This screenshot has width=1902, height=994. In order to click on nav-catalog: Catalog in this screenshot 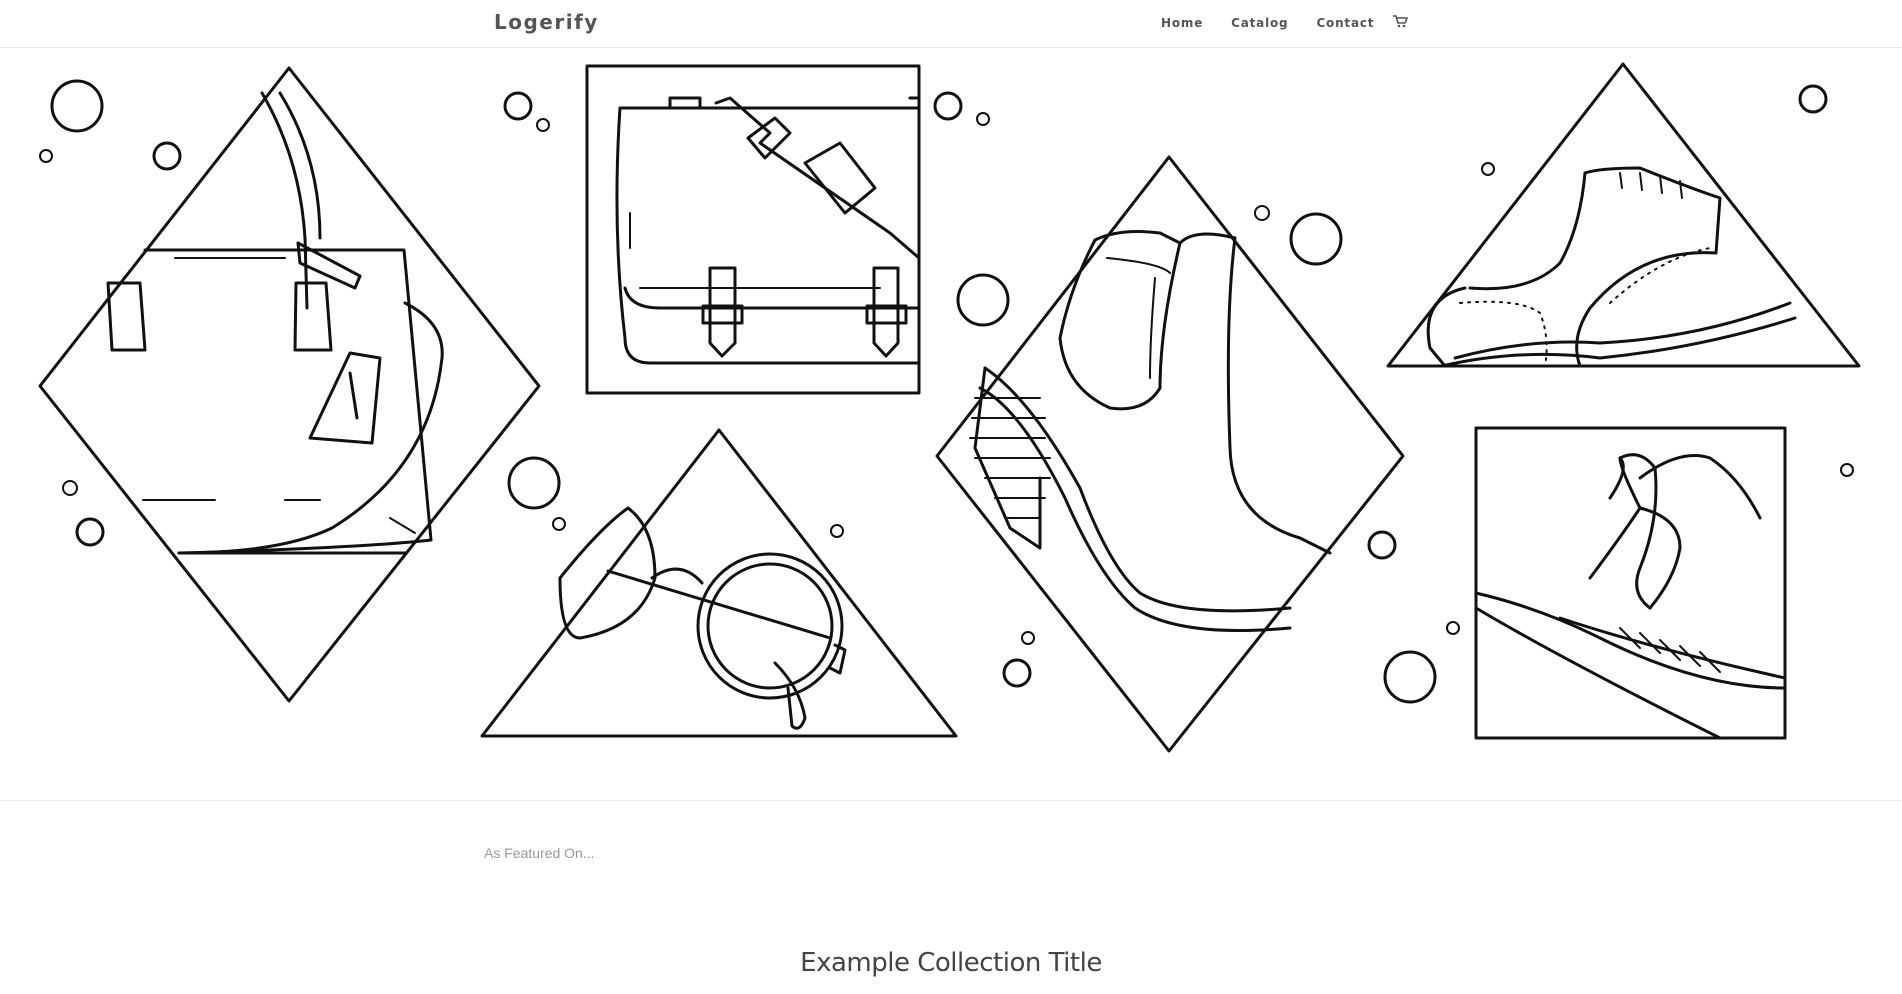, I will do `click(1259, 23)`.